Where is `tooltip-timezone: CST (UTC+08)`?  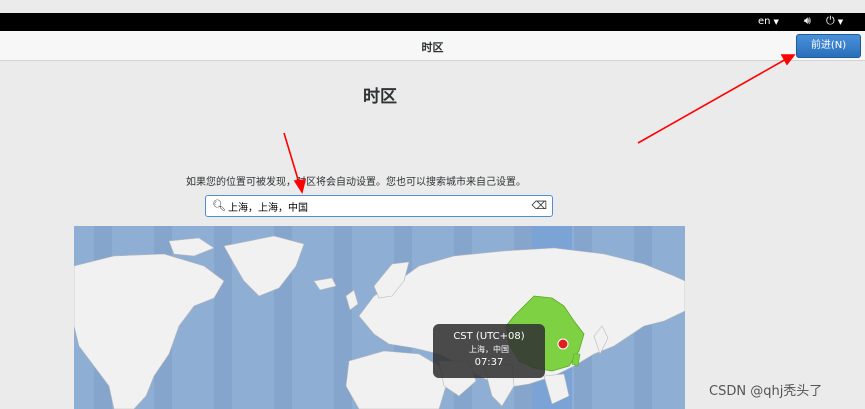
tooltip-timezone: CST (UTC+08) is located at coordinates (489, 336).